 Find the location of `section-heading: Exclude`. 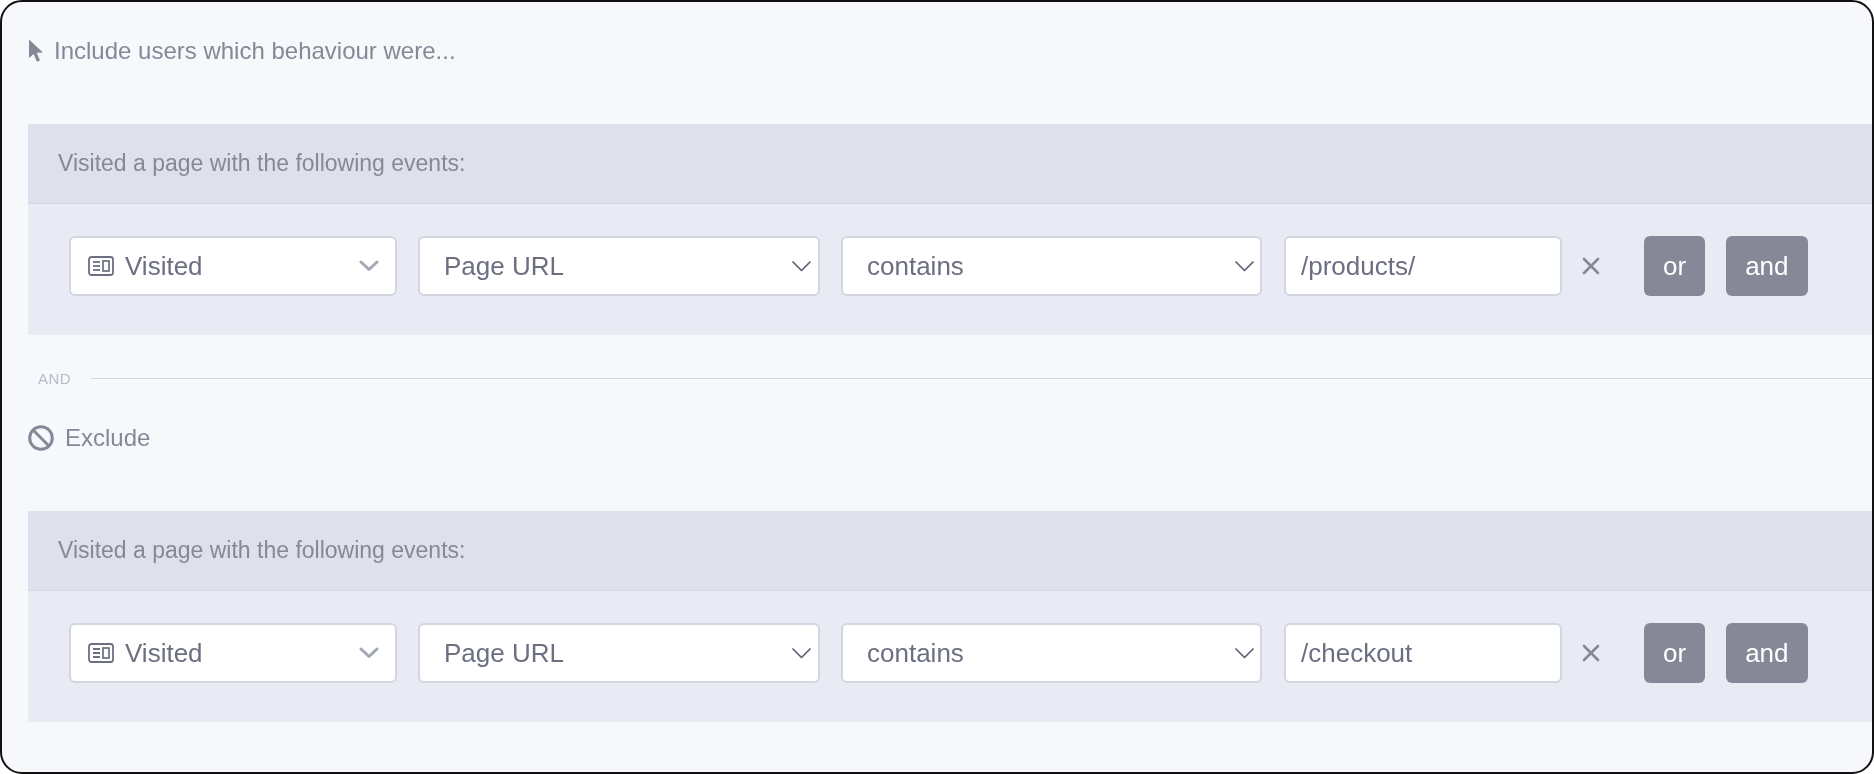

section-heading: Exclude is located at coordinates (108, 438).